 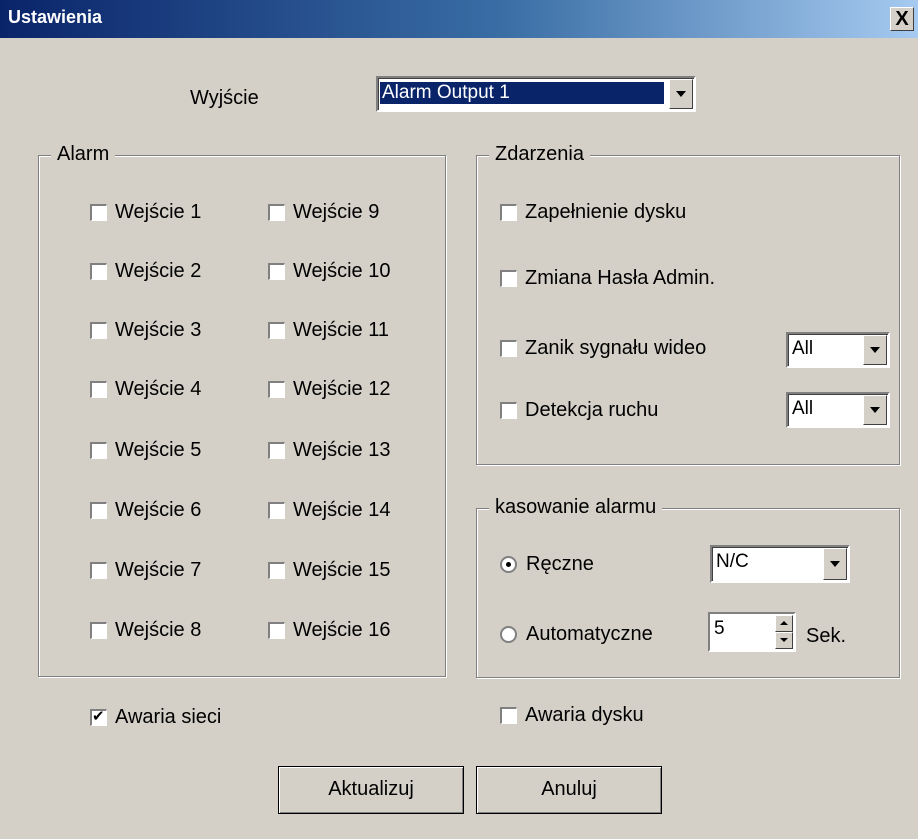 I want to click on auto-seconds-value: 5, so click(x=719, y=628).